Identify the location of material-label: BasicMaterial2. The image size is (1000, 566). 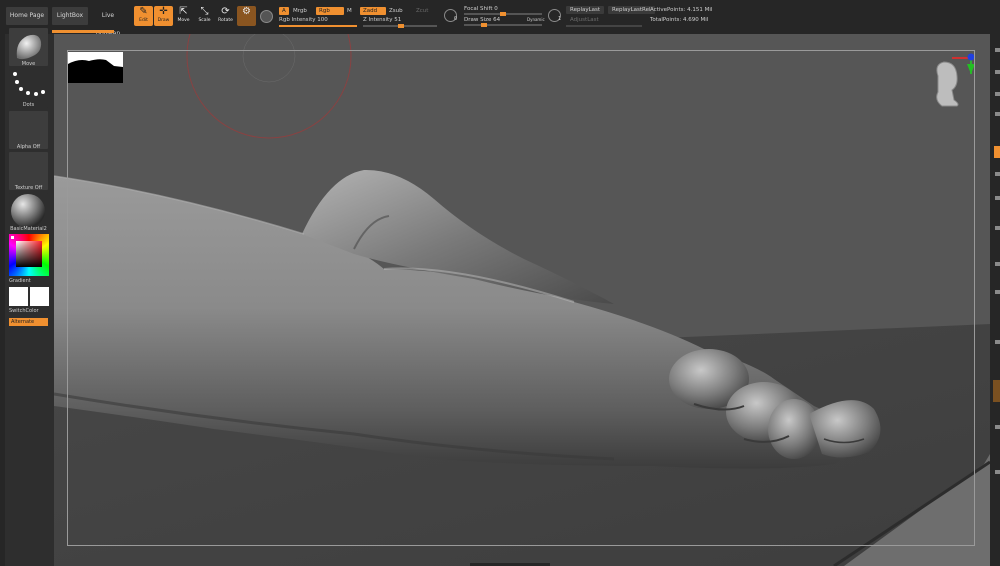
(28, 229).